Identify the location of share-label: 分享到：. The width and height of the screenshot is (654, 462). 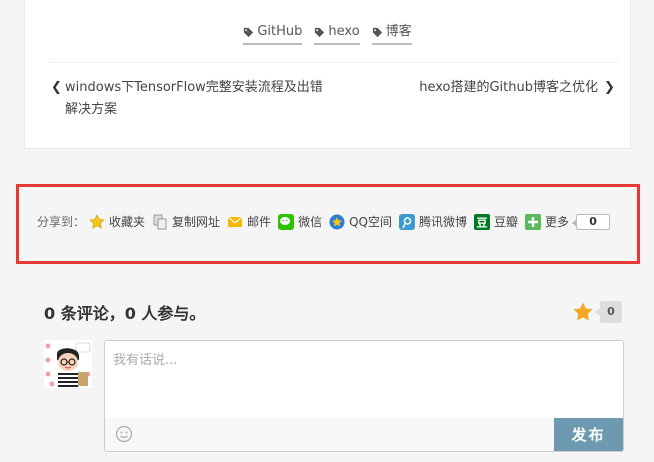
(61, 222).